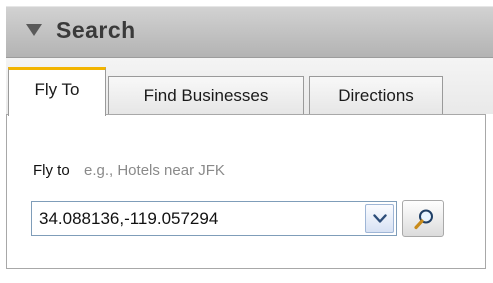 The image size is (493, 283). I want to click on search-button, so click(423, 218).